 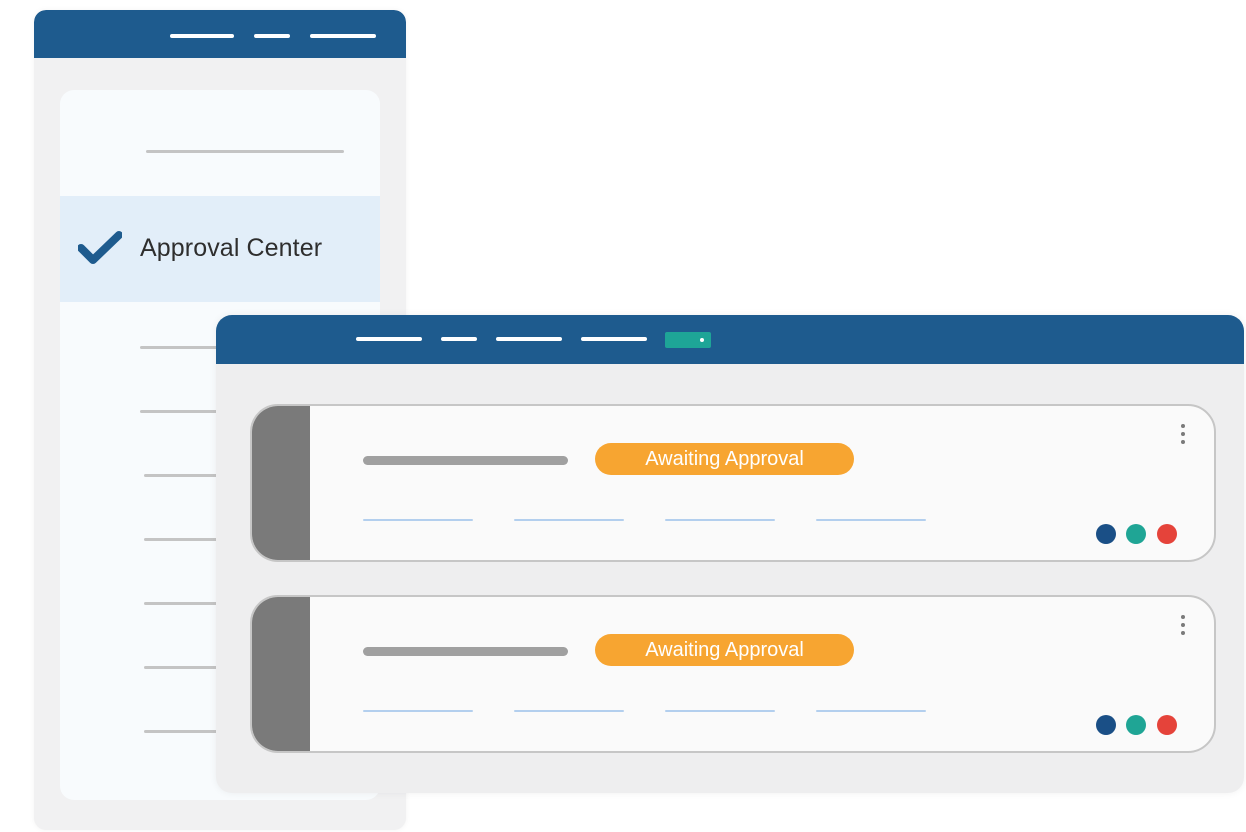 What do you see at coordinates (702, 340) in the screenshot?
I see `action-icon` at bounding box center [702, 340].